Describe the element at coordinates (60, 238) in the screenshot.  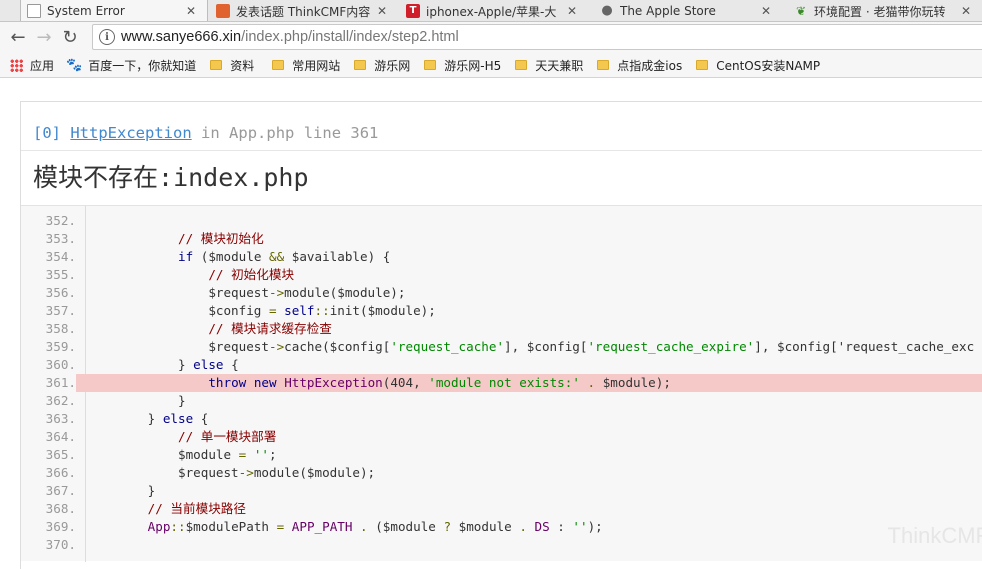
I see `line-number: 353.` at that location.